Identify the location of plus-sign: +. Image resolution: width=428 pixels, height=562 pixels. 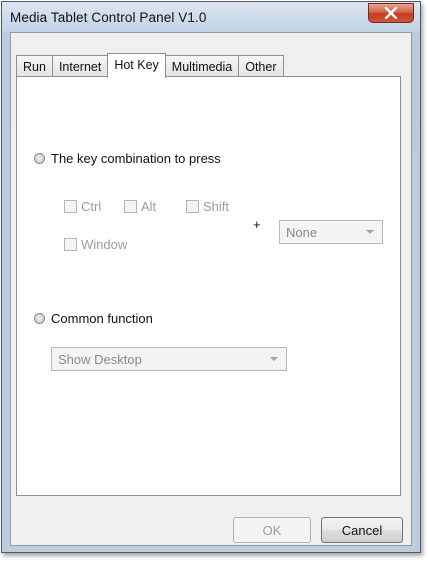
(257, 224).